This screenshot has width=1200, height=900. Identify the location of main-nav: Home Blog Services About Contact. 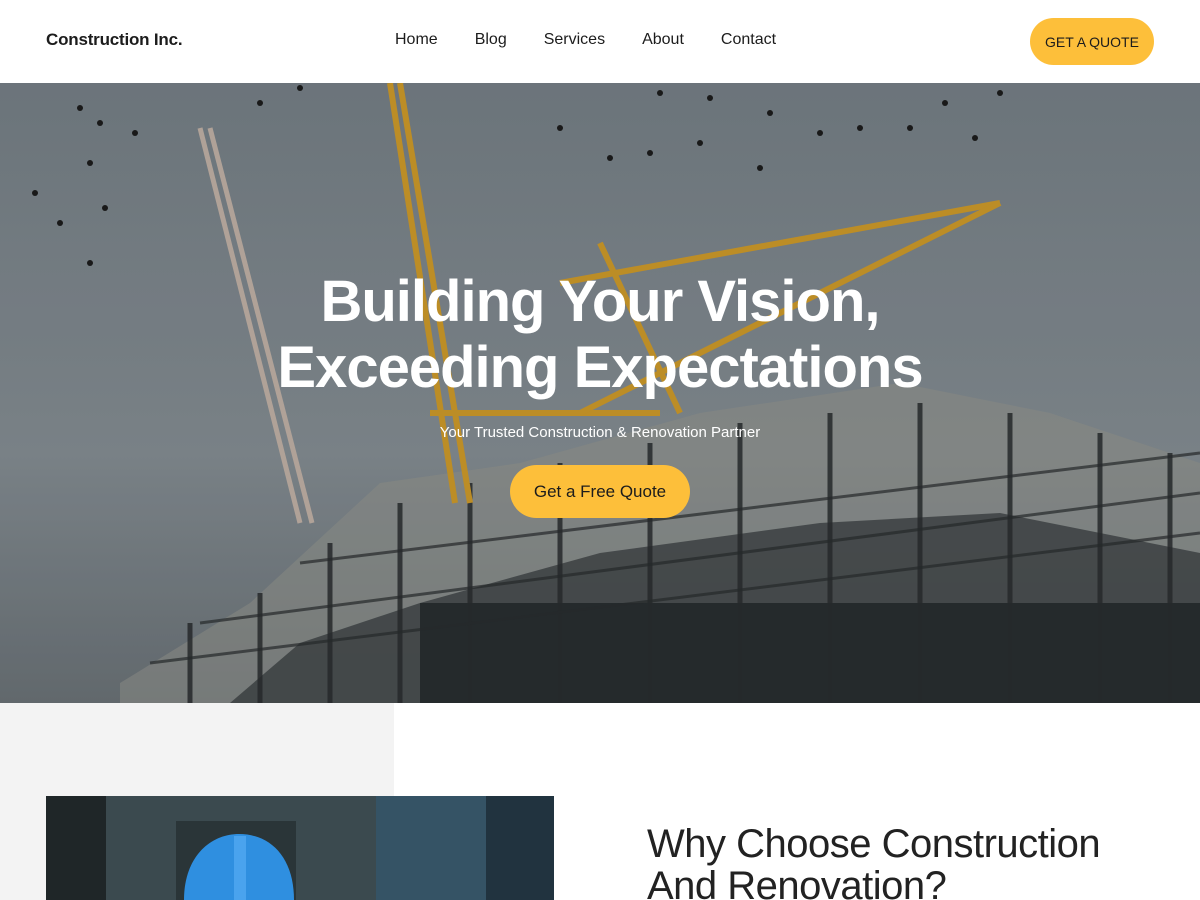
(585, 40).